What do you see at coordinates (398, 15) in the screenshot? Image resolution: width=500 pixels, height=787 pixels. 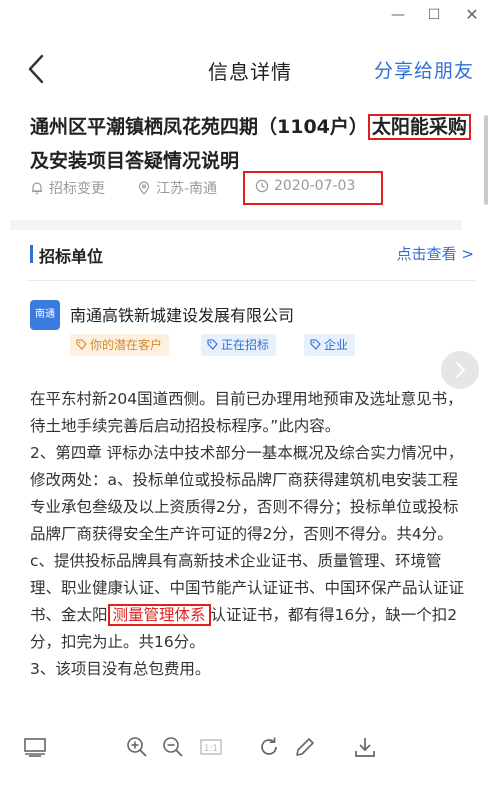 I see `minimize-button: —` at bounding box center [398, 15].